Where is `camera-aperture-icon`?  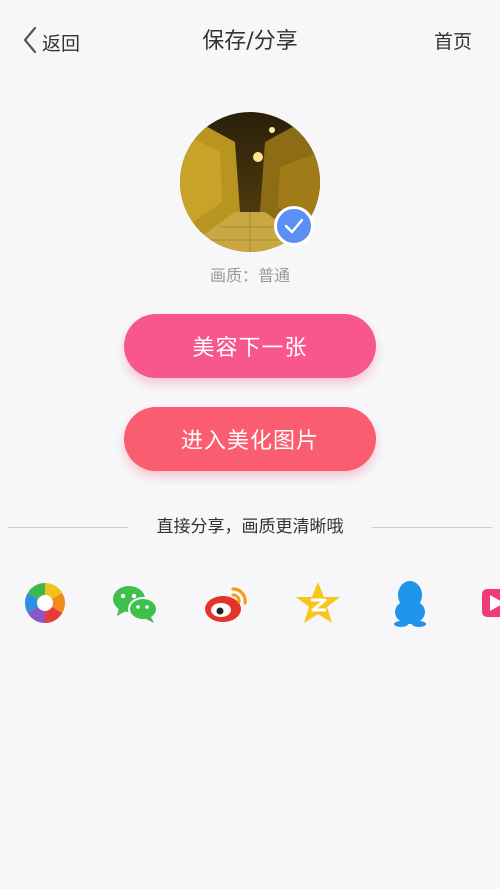 camera-aperture-icon is located at coordinates (45, 603).